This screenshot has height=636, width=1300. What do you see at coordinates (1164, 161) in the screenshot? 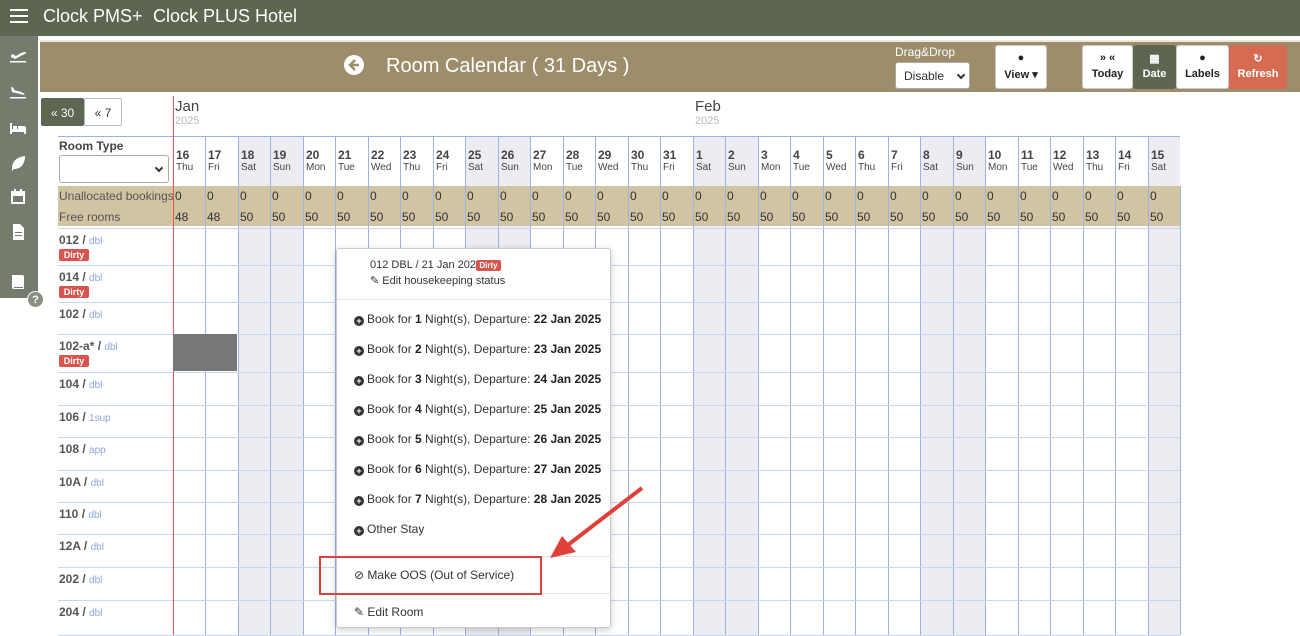
I see `day-header: 15 Sat` at bounding box center [1164, 161].